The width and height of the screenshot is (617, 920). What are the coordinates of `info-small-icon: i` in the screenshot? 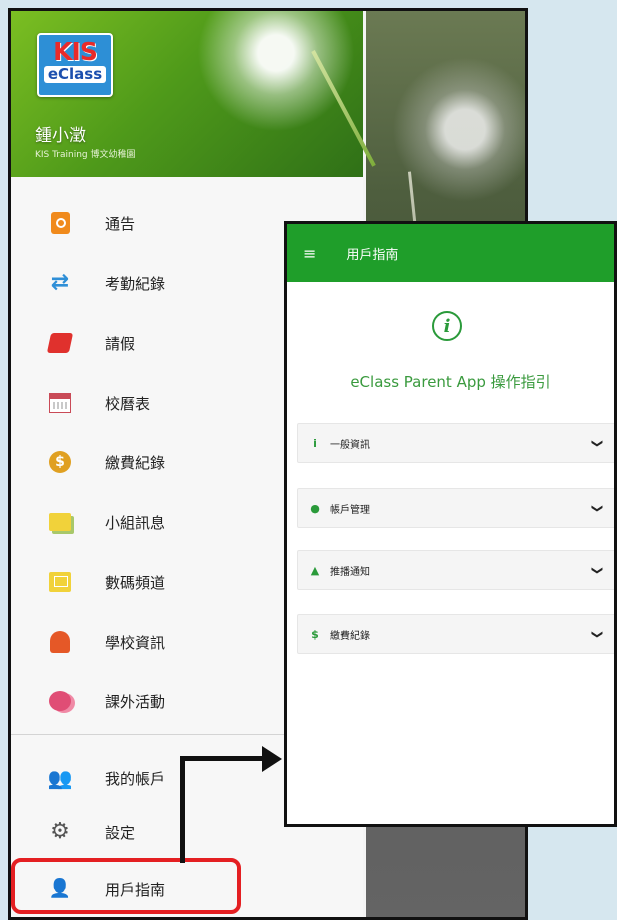 It's located at (315, 443).